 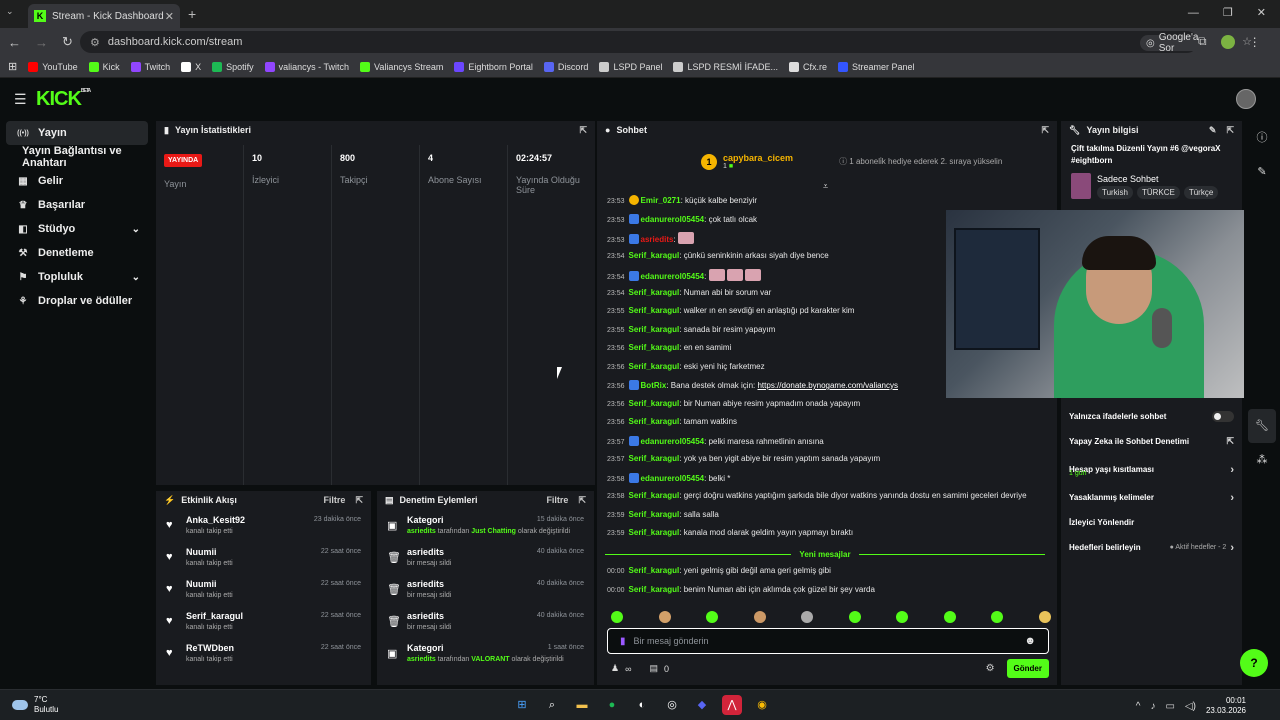 I want to click on extensions-icon: ⧉, so click(x=1202, y=41).